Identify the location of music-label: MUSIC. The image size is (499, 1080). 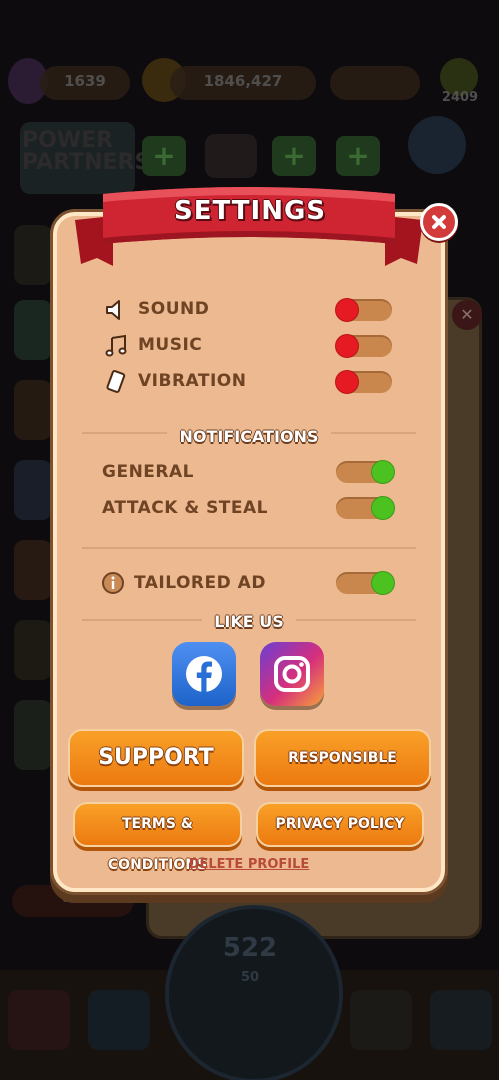
(170, 345).